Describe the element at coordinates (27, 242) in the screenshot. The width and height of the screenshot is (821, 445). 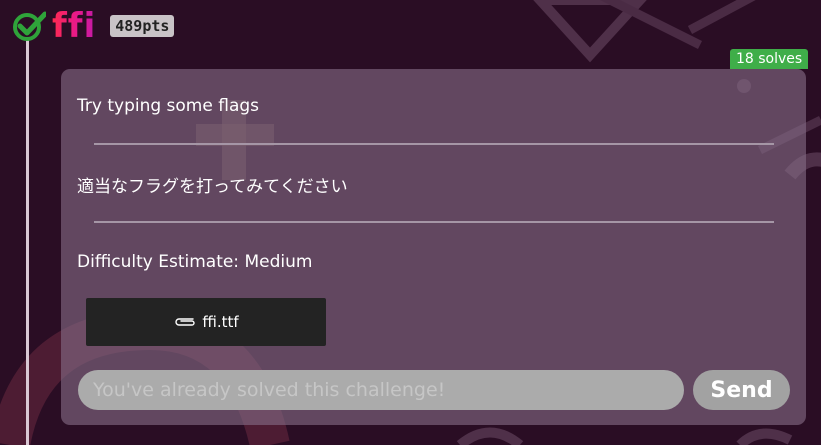
I see `timeline-line` at that location.